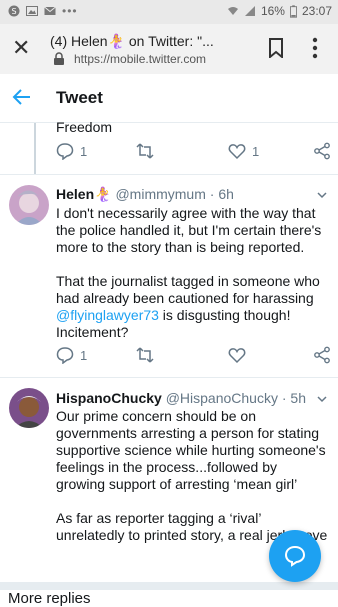  Describe the element at coordinates (194, 152) in the screenshot. I see `tweet-actions: 1 1` at that location.